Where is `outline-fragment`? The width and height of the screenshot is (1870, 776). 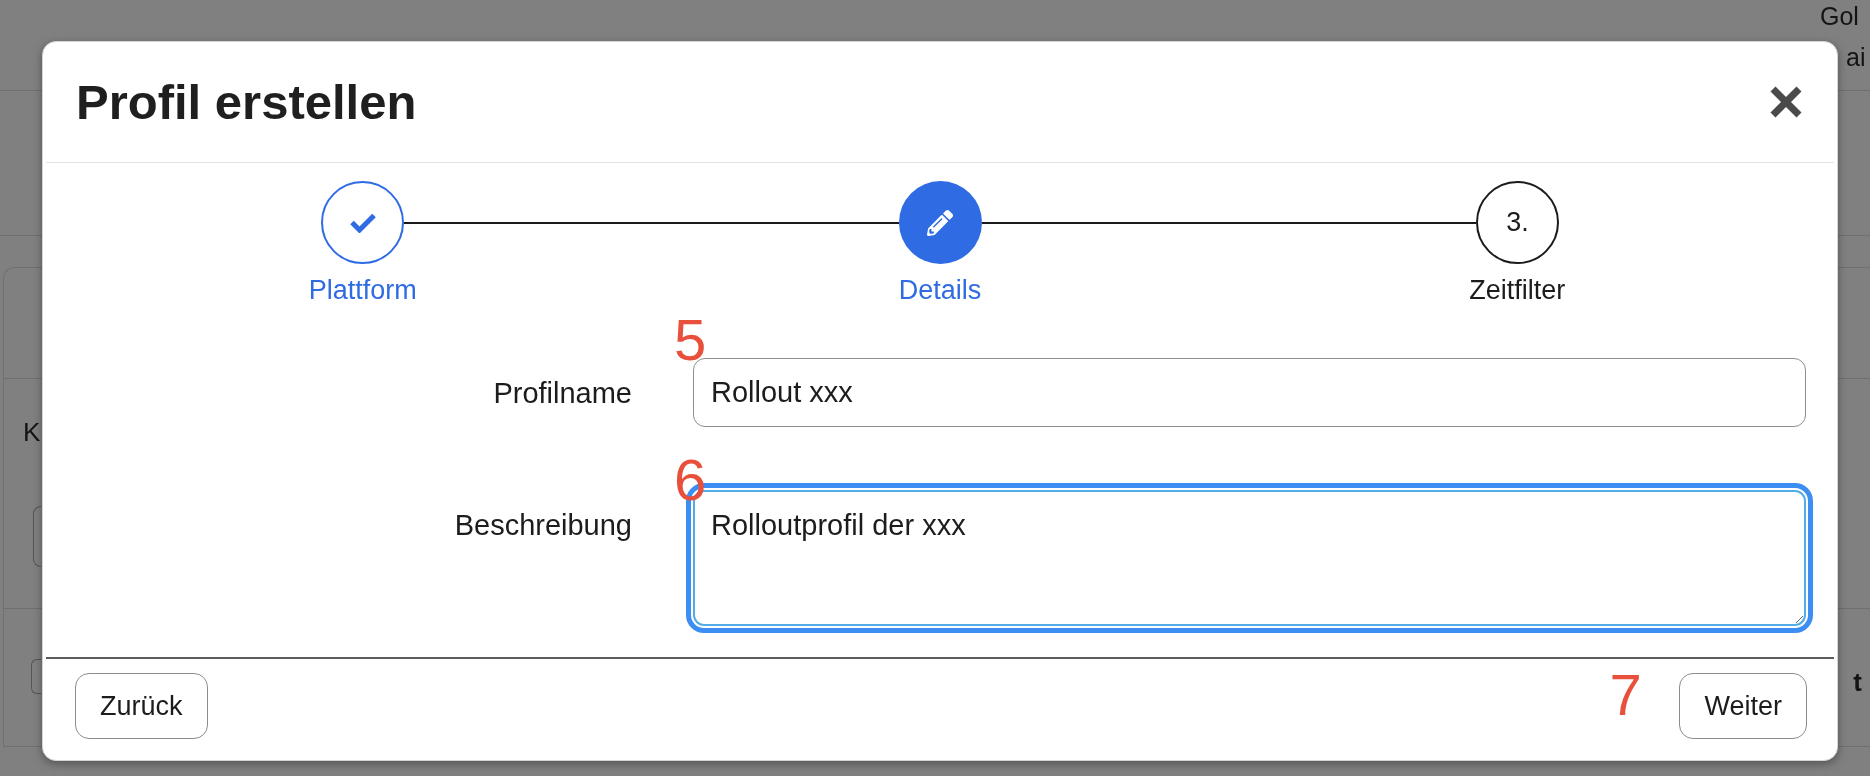 outline-fragment is located at coordinates (36, 676).